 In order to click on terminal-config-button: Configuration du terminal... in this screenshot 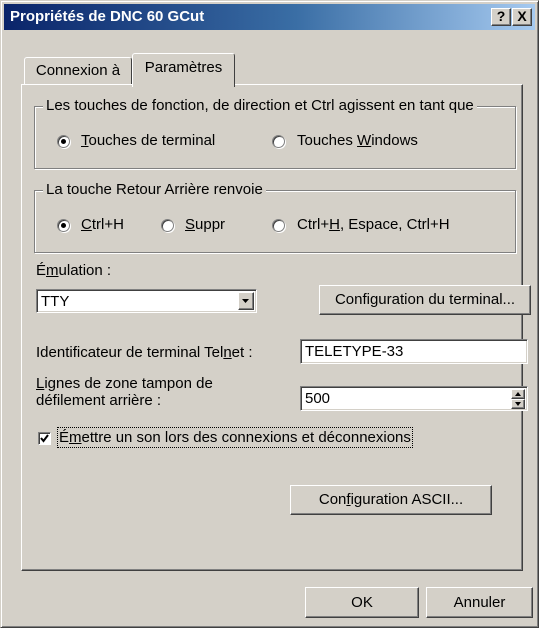, I will do `click(425, 300)`.